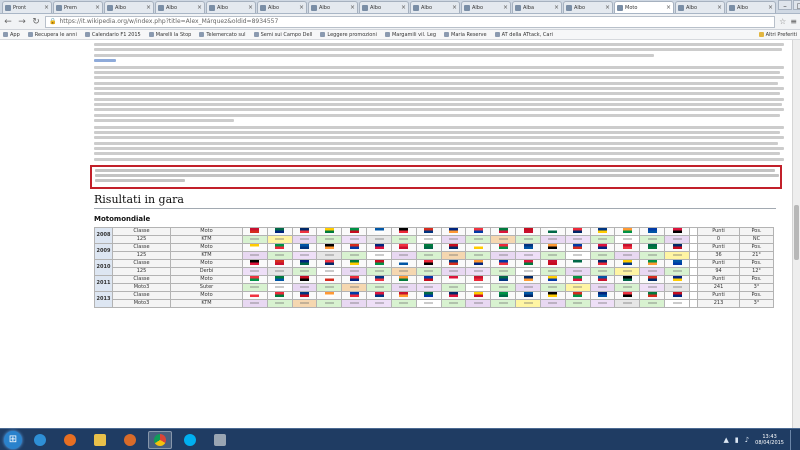 The height and width of the screenshot is (450, 800). What do you see at coordinates (169, 35) in the screenshot?
I see `bookmark-item: Marelli la Stop` at bounding box center [169, 35].